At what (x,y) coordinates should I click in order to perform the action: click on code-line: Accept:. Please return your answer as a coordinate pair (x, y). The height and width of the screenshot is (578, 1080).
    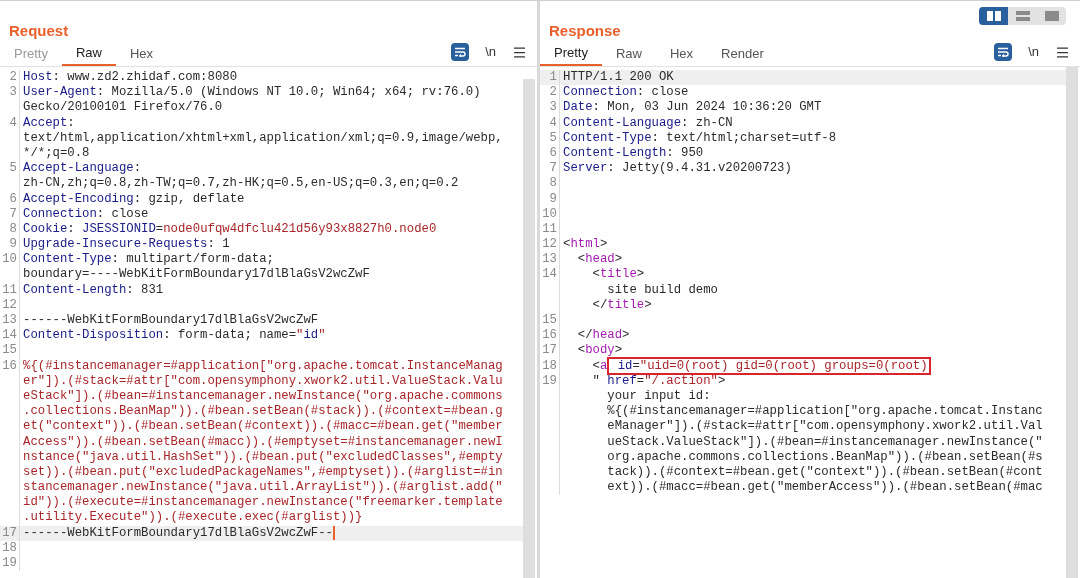
    Looking at the image, I should click on (49, 123).